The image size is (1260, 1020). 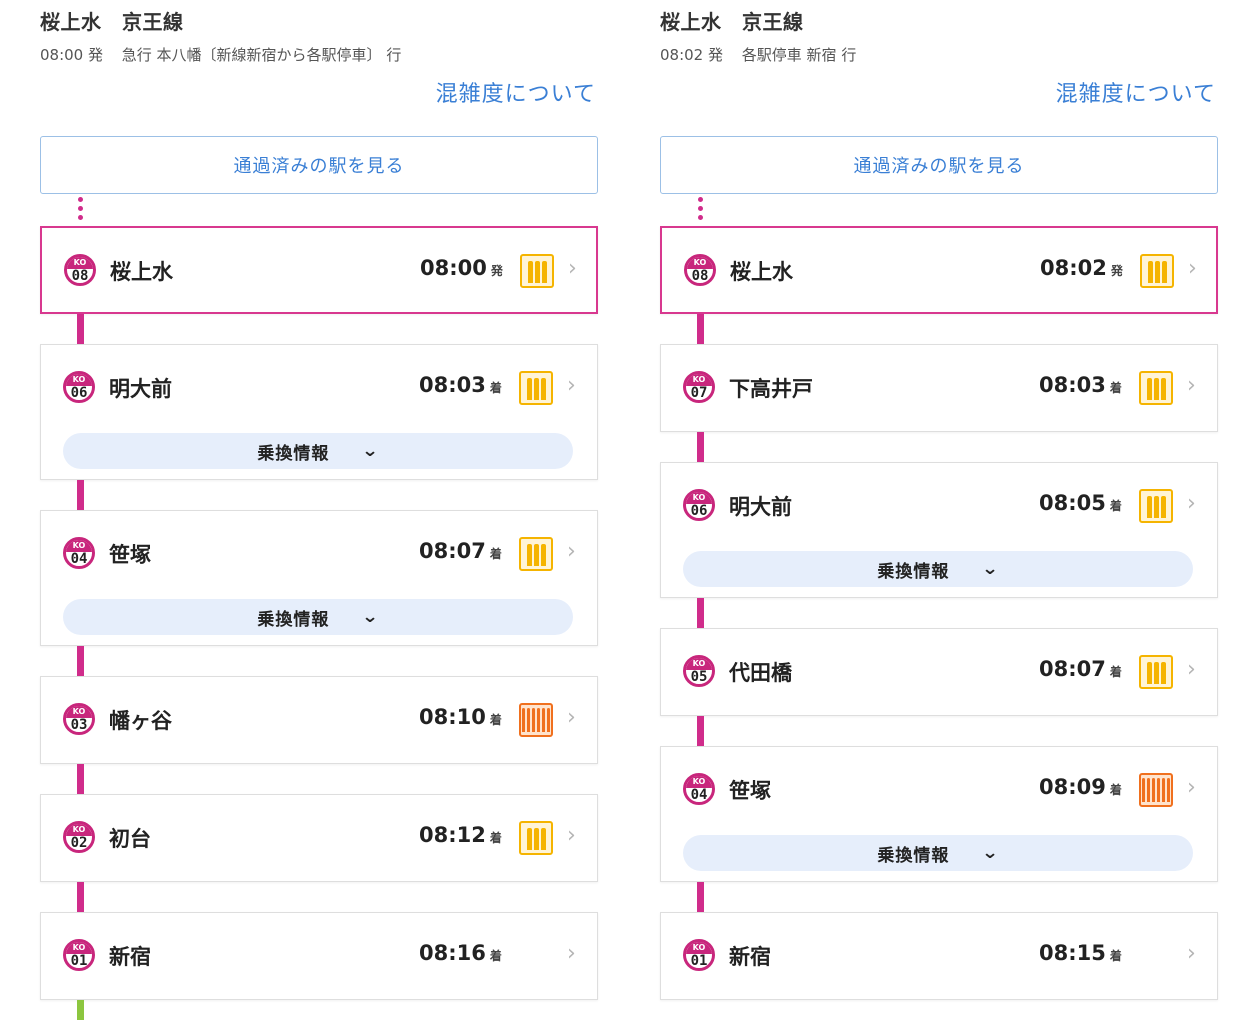 I want to click on train-info: 08:00 発 急行 本八幡〔新線新宿から各駅停車〕 行, so click(x=227, y=54).